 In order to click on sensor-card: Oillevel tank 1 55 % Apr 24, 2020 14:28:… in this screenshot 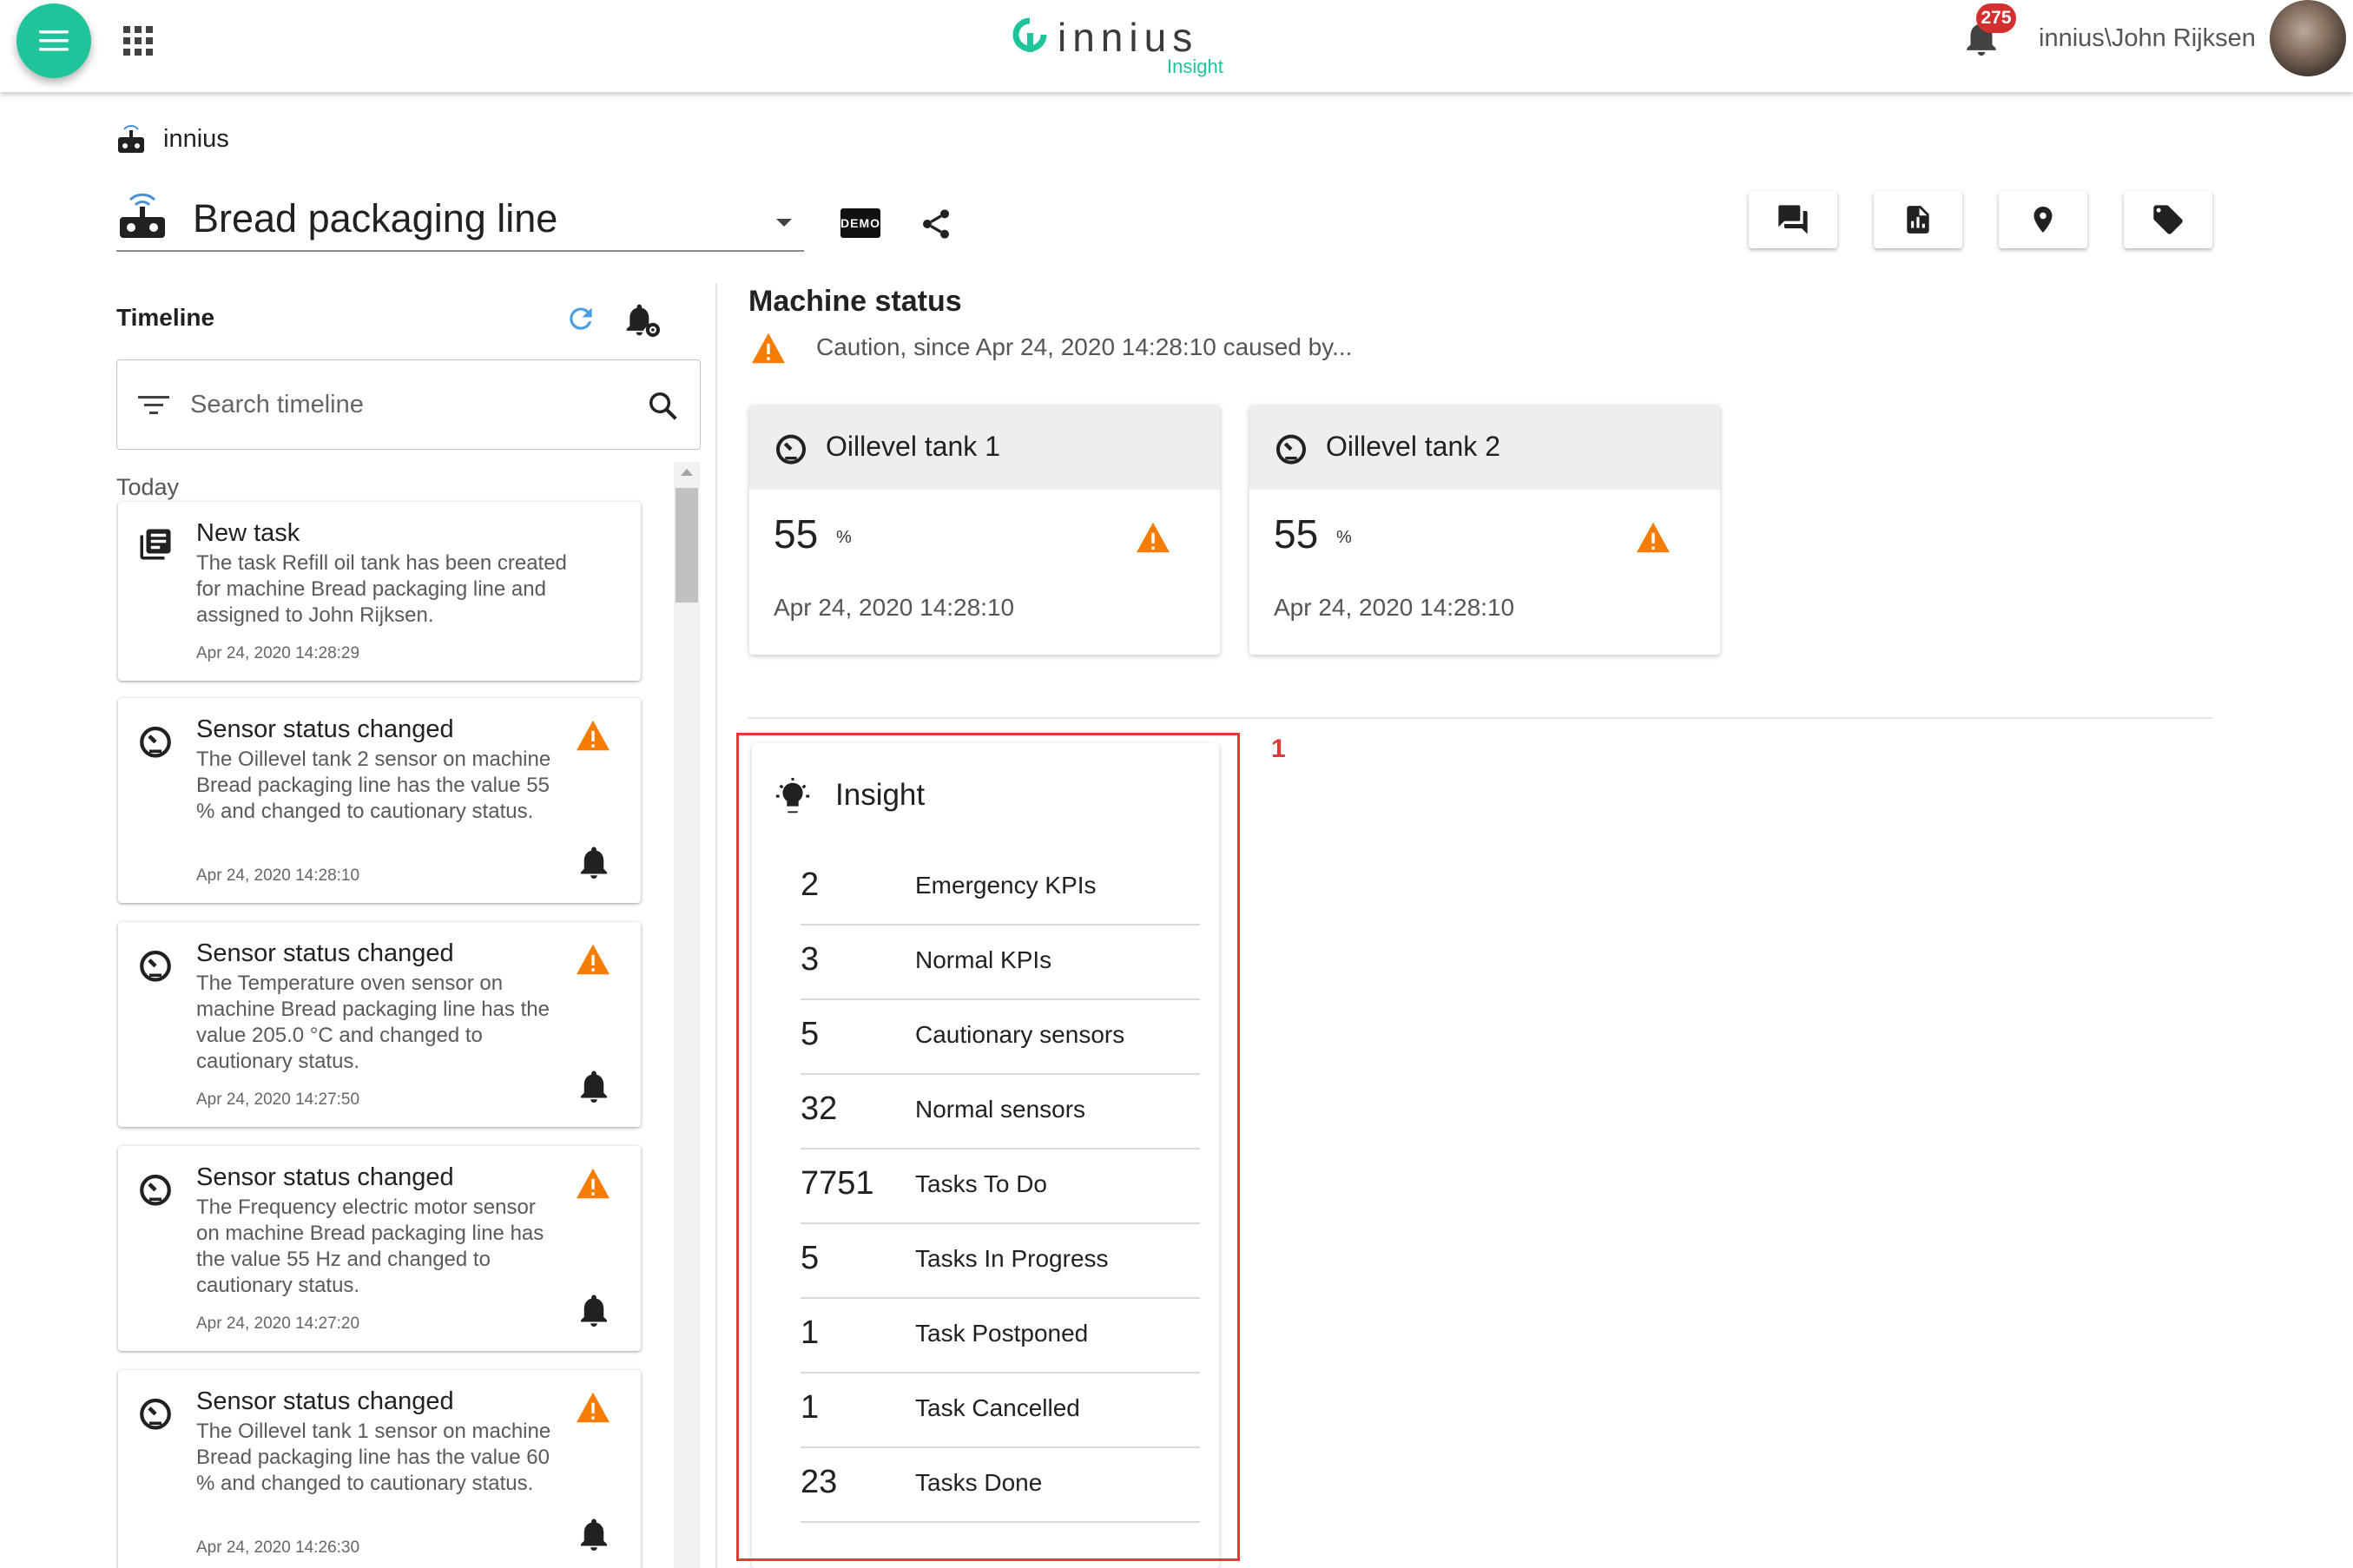, I will do `click(984, 530)`.